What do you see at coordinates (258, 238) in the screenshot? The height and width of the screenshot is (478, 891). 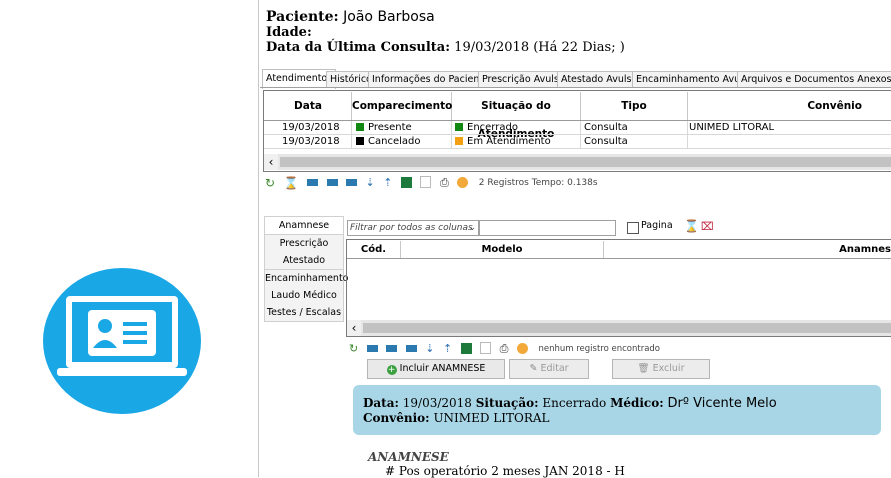 I see `vertical-divider` at bounding box center [258, 238].